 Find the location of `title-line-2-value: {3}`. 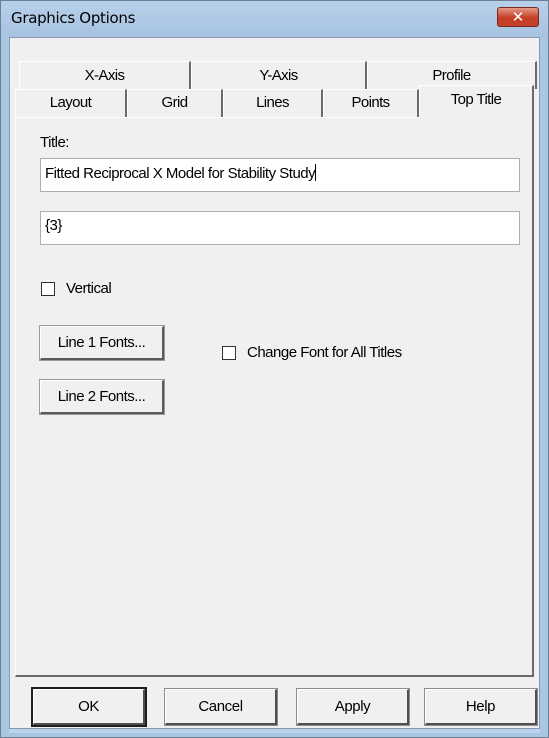

title-line-2-value: {3} is located at coordinates (53, 225).